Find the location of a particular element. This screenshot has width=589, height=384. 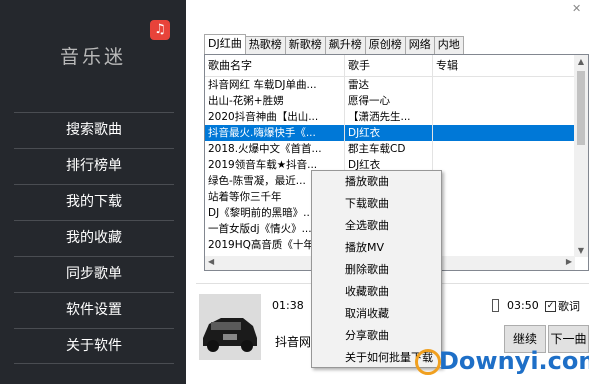

sidebar-item-settings: 软件设置 is located at coordinates (94, 310).